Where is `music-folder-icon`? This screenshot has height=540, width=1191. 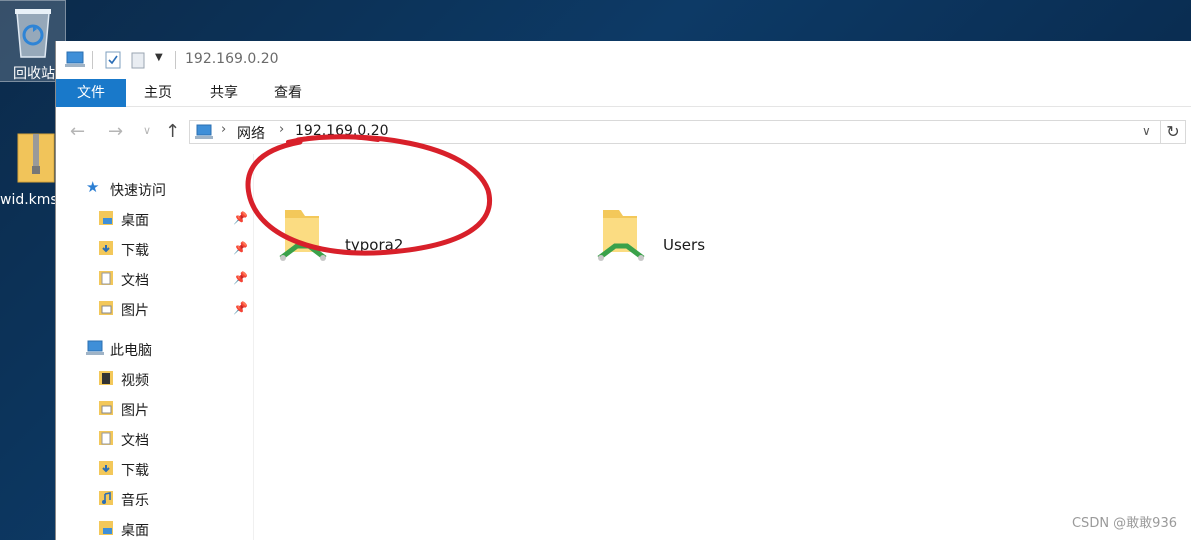
music-folder-icon is located at coordinates (106, 498).